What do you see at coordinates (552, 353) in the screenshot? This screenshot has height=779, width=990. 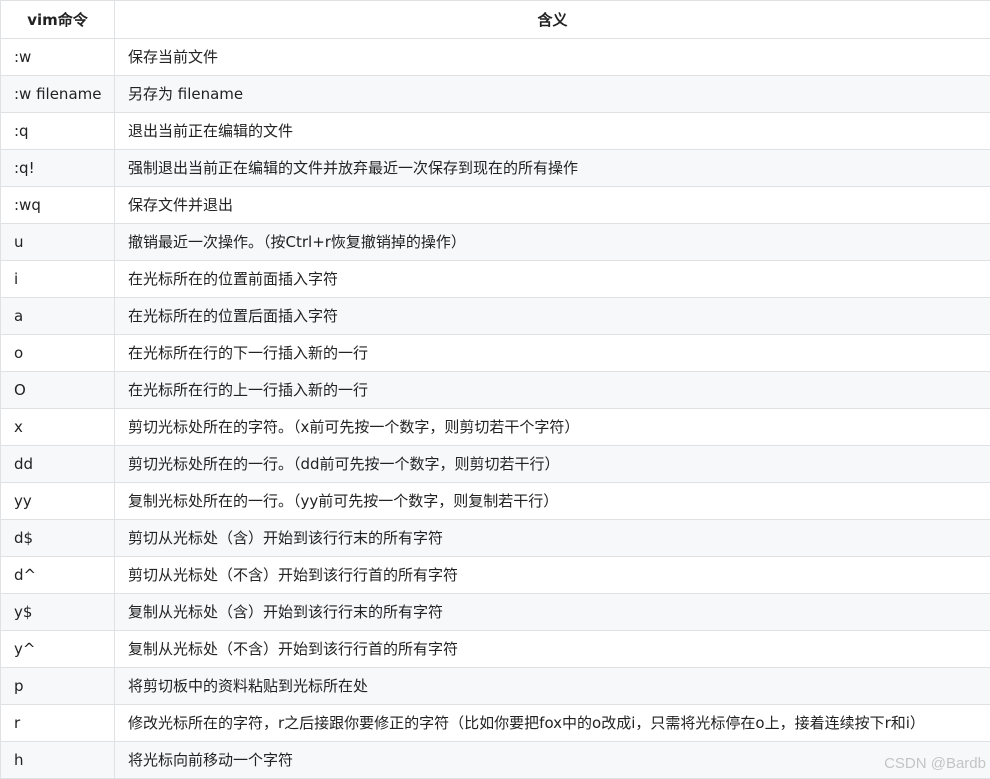 I see `meaning-cell: 在光标所在行的下一行插入新的一行` at bounding box center [552, 353].